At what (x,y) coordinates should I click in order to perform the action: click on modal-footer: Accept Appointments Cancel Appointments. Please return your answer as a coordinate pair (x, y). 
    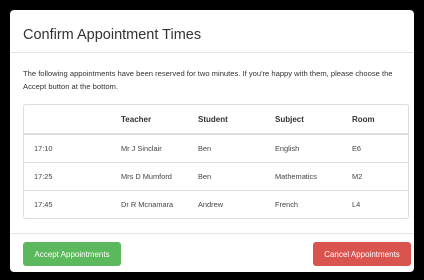
    Looking at the image, I should click on (212, 252).